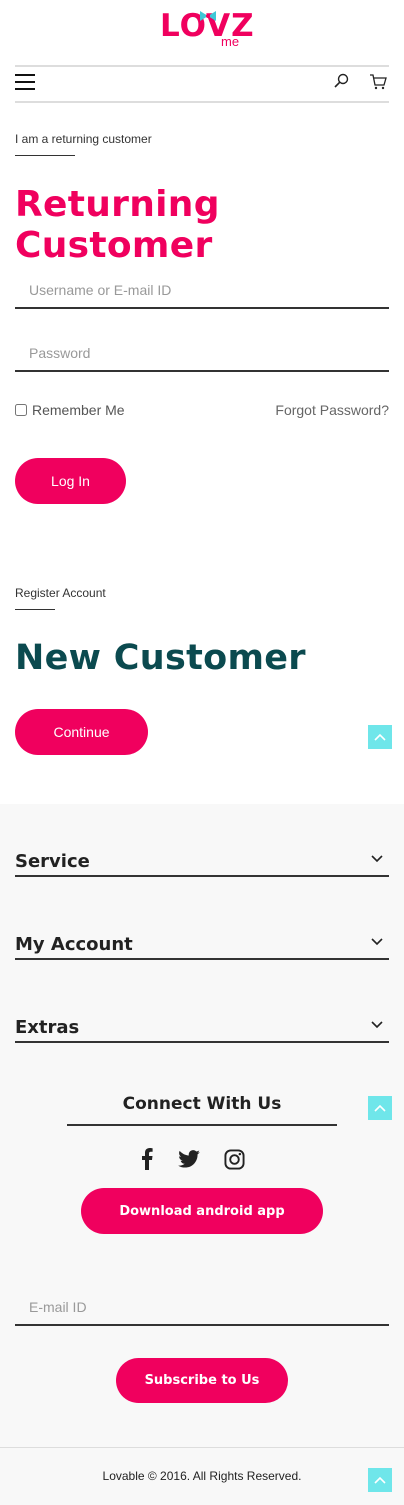  Describe the element at coordinates (160, 658) in the screenshot. I see `section-title-new-customer: New Customer` at that location.